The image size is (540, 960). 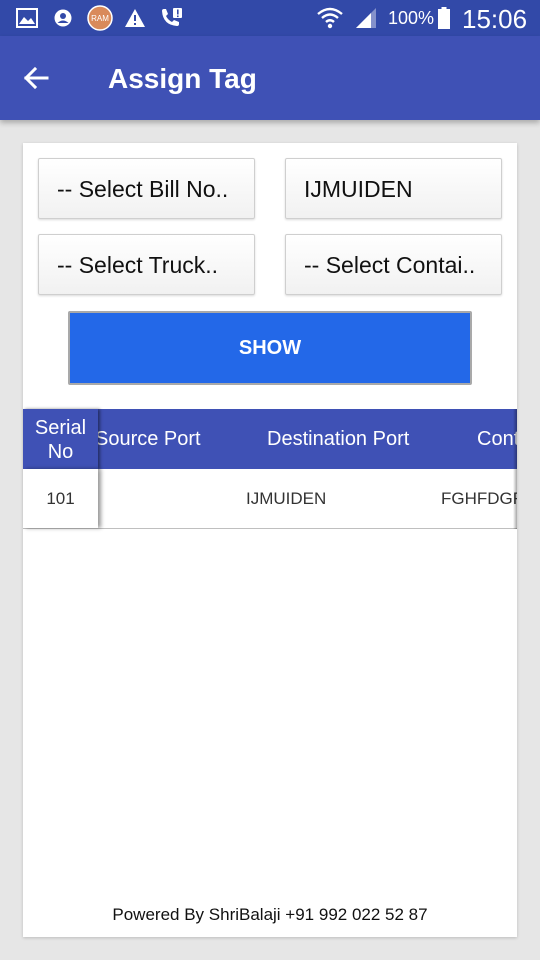 What do you see at coordinates (60, 498) in the screenshot?
I see `cell-serial-no: 101` at bounding box center [60, 498].